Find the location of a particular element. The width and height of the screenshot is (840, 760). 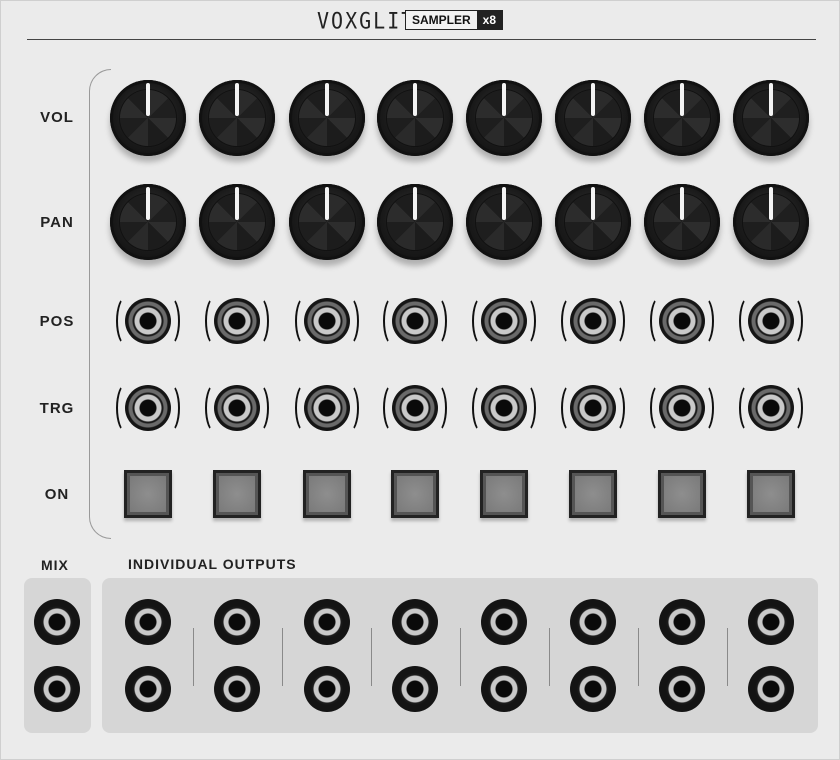

output-8-left is located at coordinates (771, 622).